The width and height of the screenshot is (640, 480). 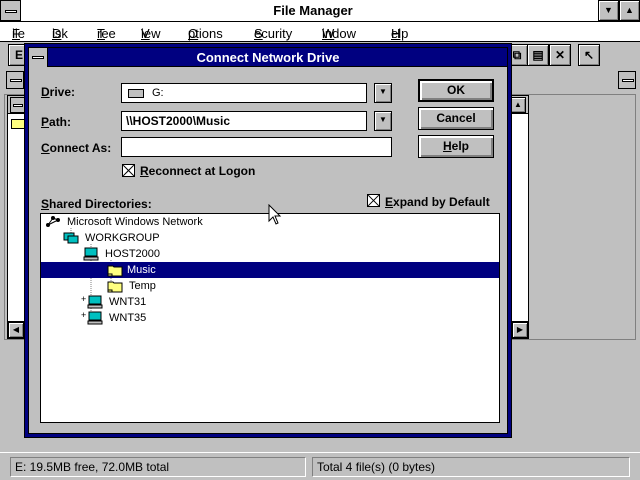 I want to click on scroll-right-icon: ▶, so click(x=520, y=330).